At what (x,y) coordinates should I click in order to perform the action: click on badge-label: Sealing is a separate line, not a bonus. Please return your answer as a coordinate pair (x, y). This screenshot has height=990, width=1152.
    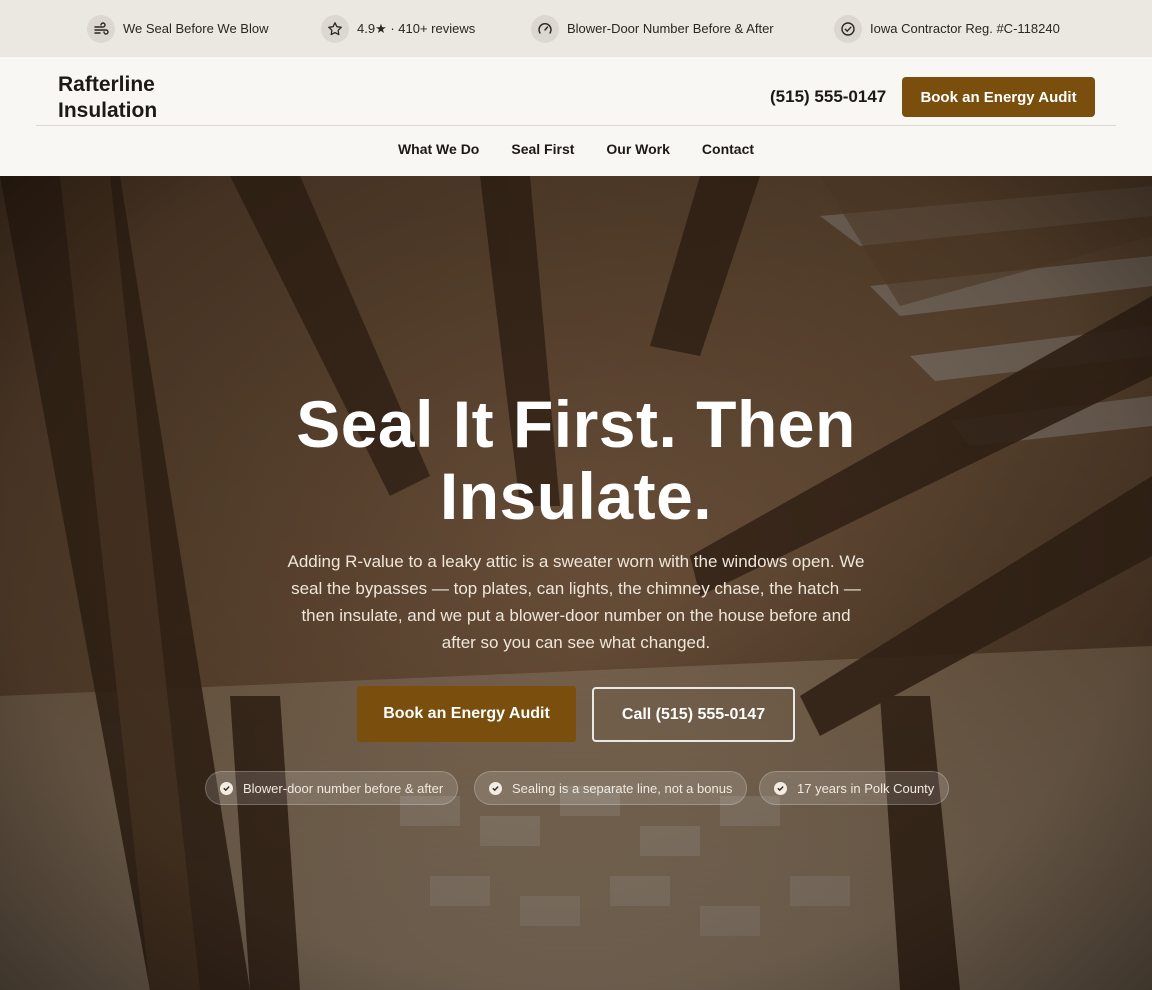
    Looking at the image, I should click on (622, 788).